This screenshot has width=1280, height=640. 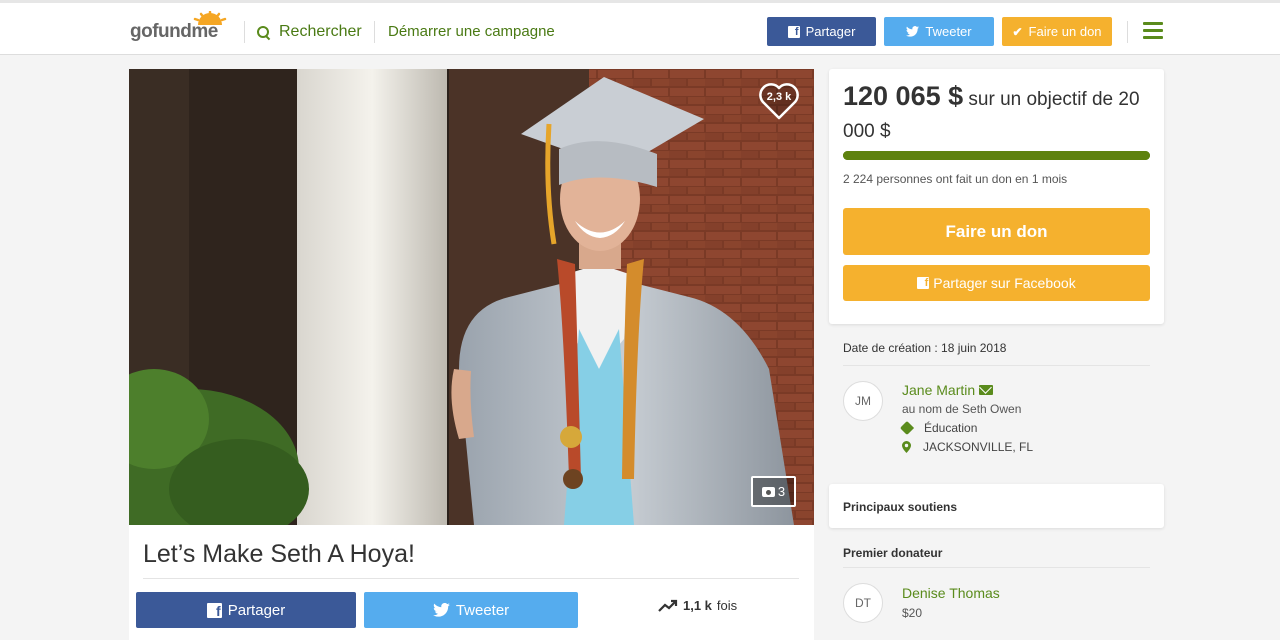 I want to click on progress-bar, so click(x=996, y=155).